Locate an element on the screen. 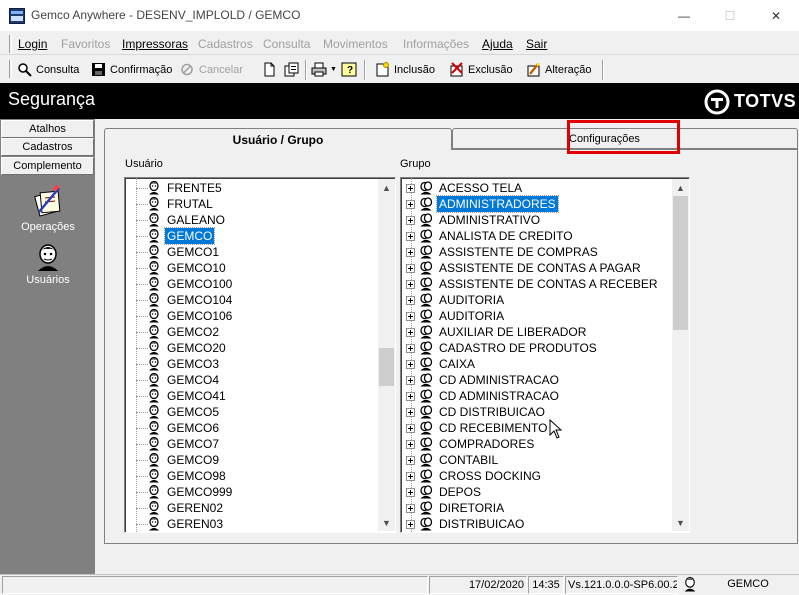  usuario-list-item: FRENTE5 is located at coordinates (180, 188).